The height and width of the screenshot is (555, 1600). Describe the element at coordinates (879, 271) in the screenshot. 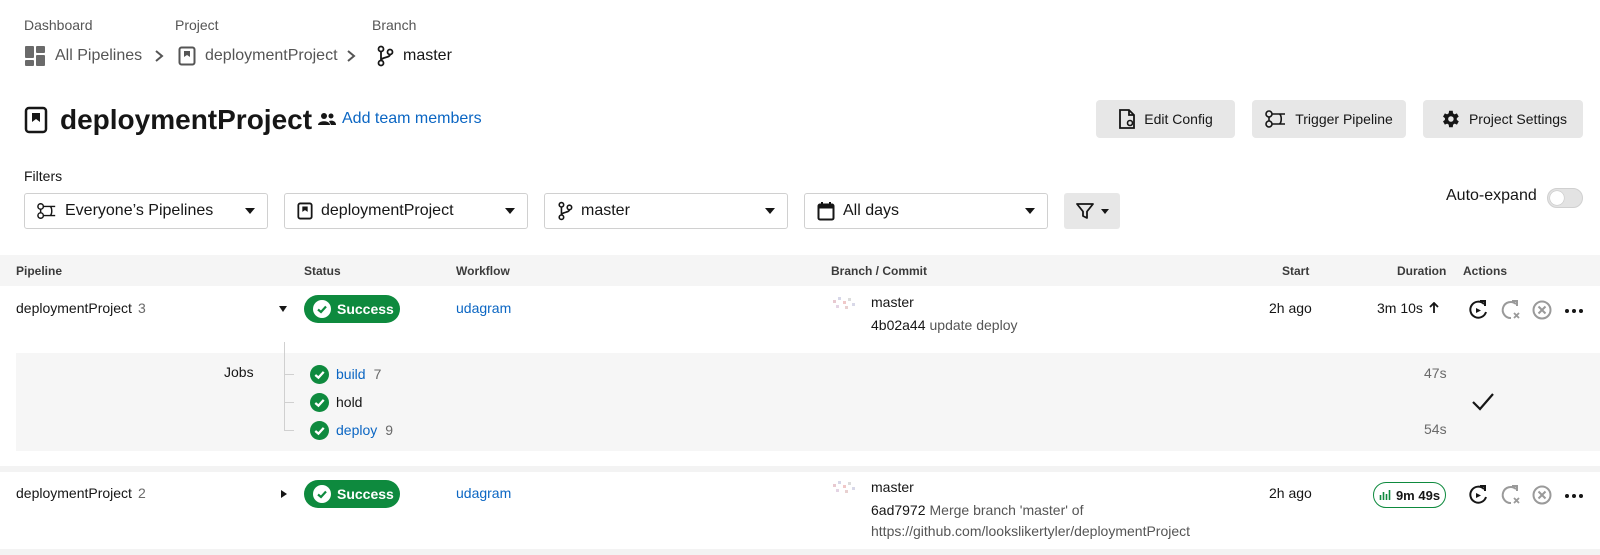

I see `col-branch-commit: Branch / Commit` at that location.